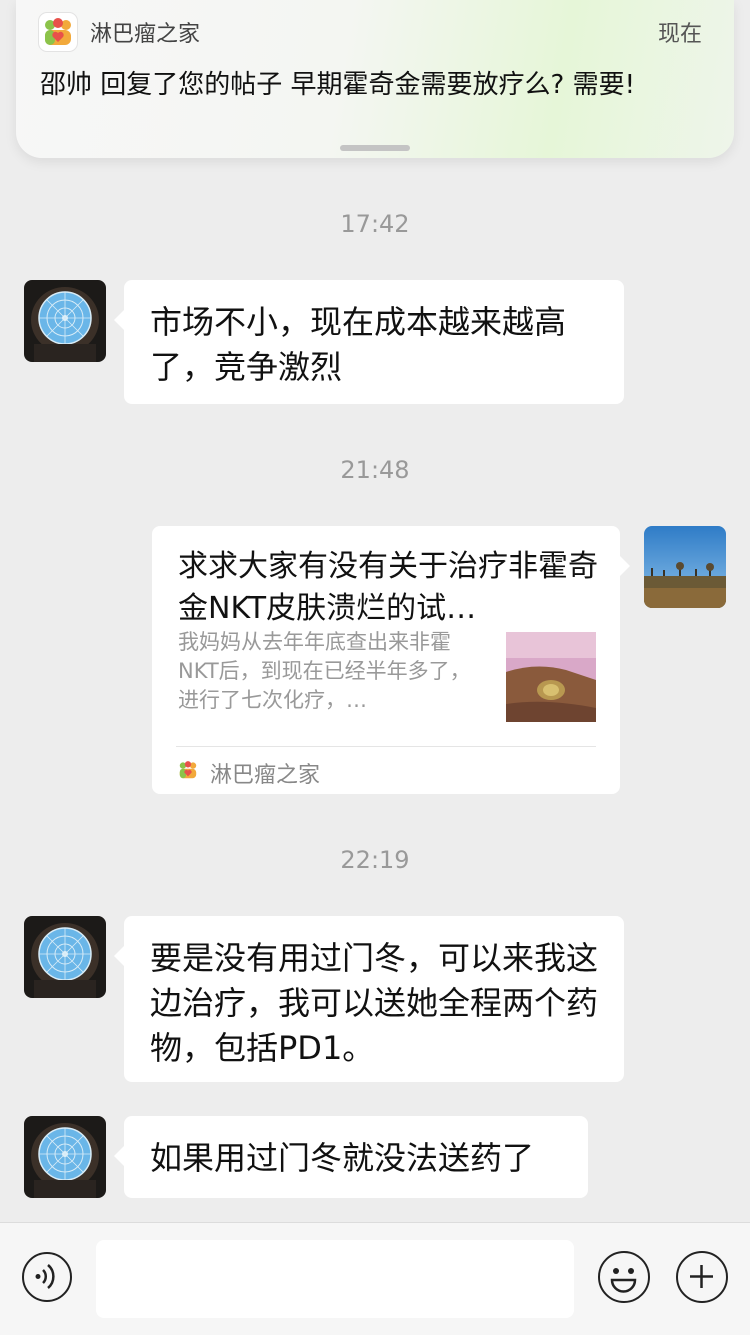 The width and height of the screenshot is (750, 1335). What do you see at coordinates (58, 32) in the screenshot?
I see `app-logo-icon` at bounding box center [58, 32].